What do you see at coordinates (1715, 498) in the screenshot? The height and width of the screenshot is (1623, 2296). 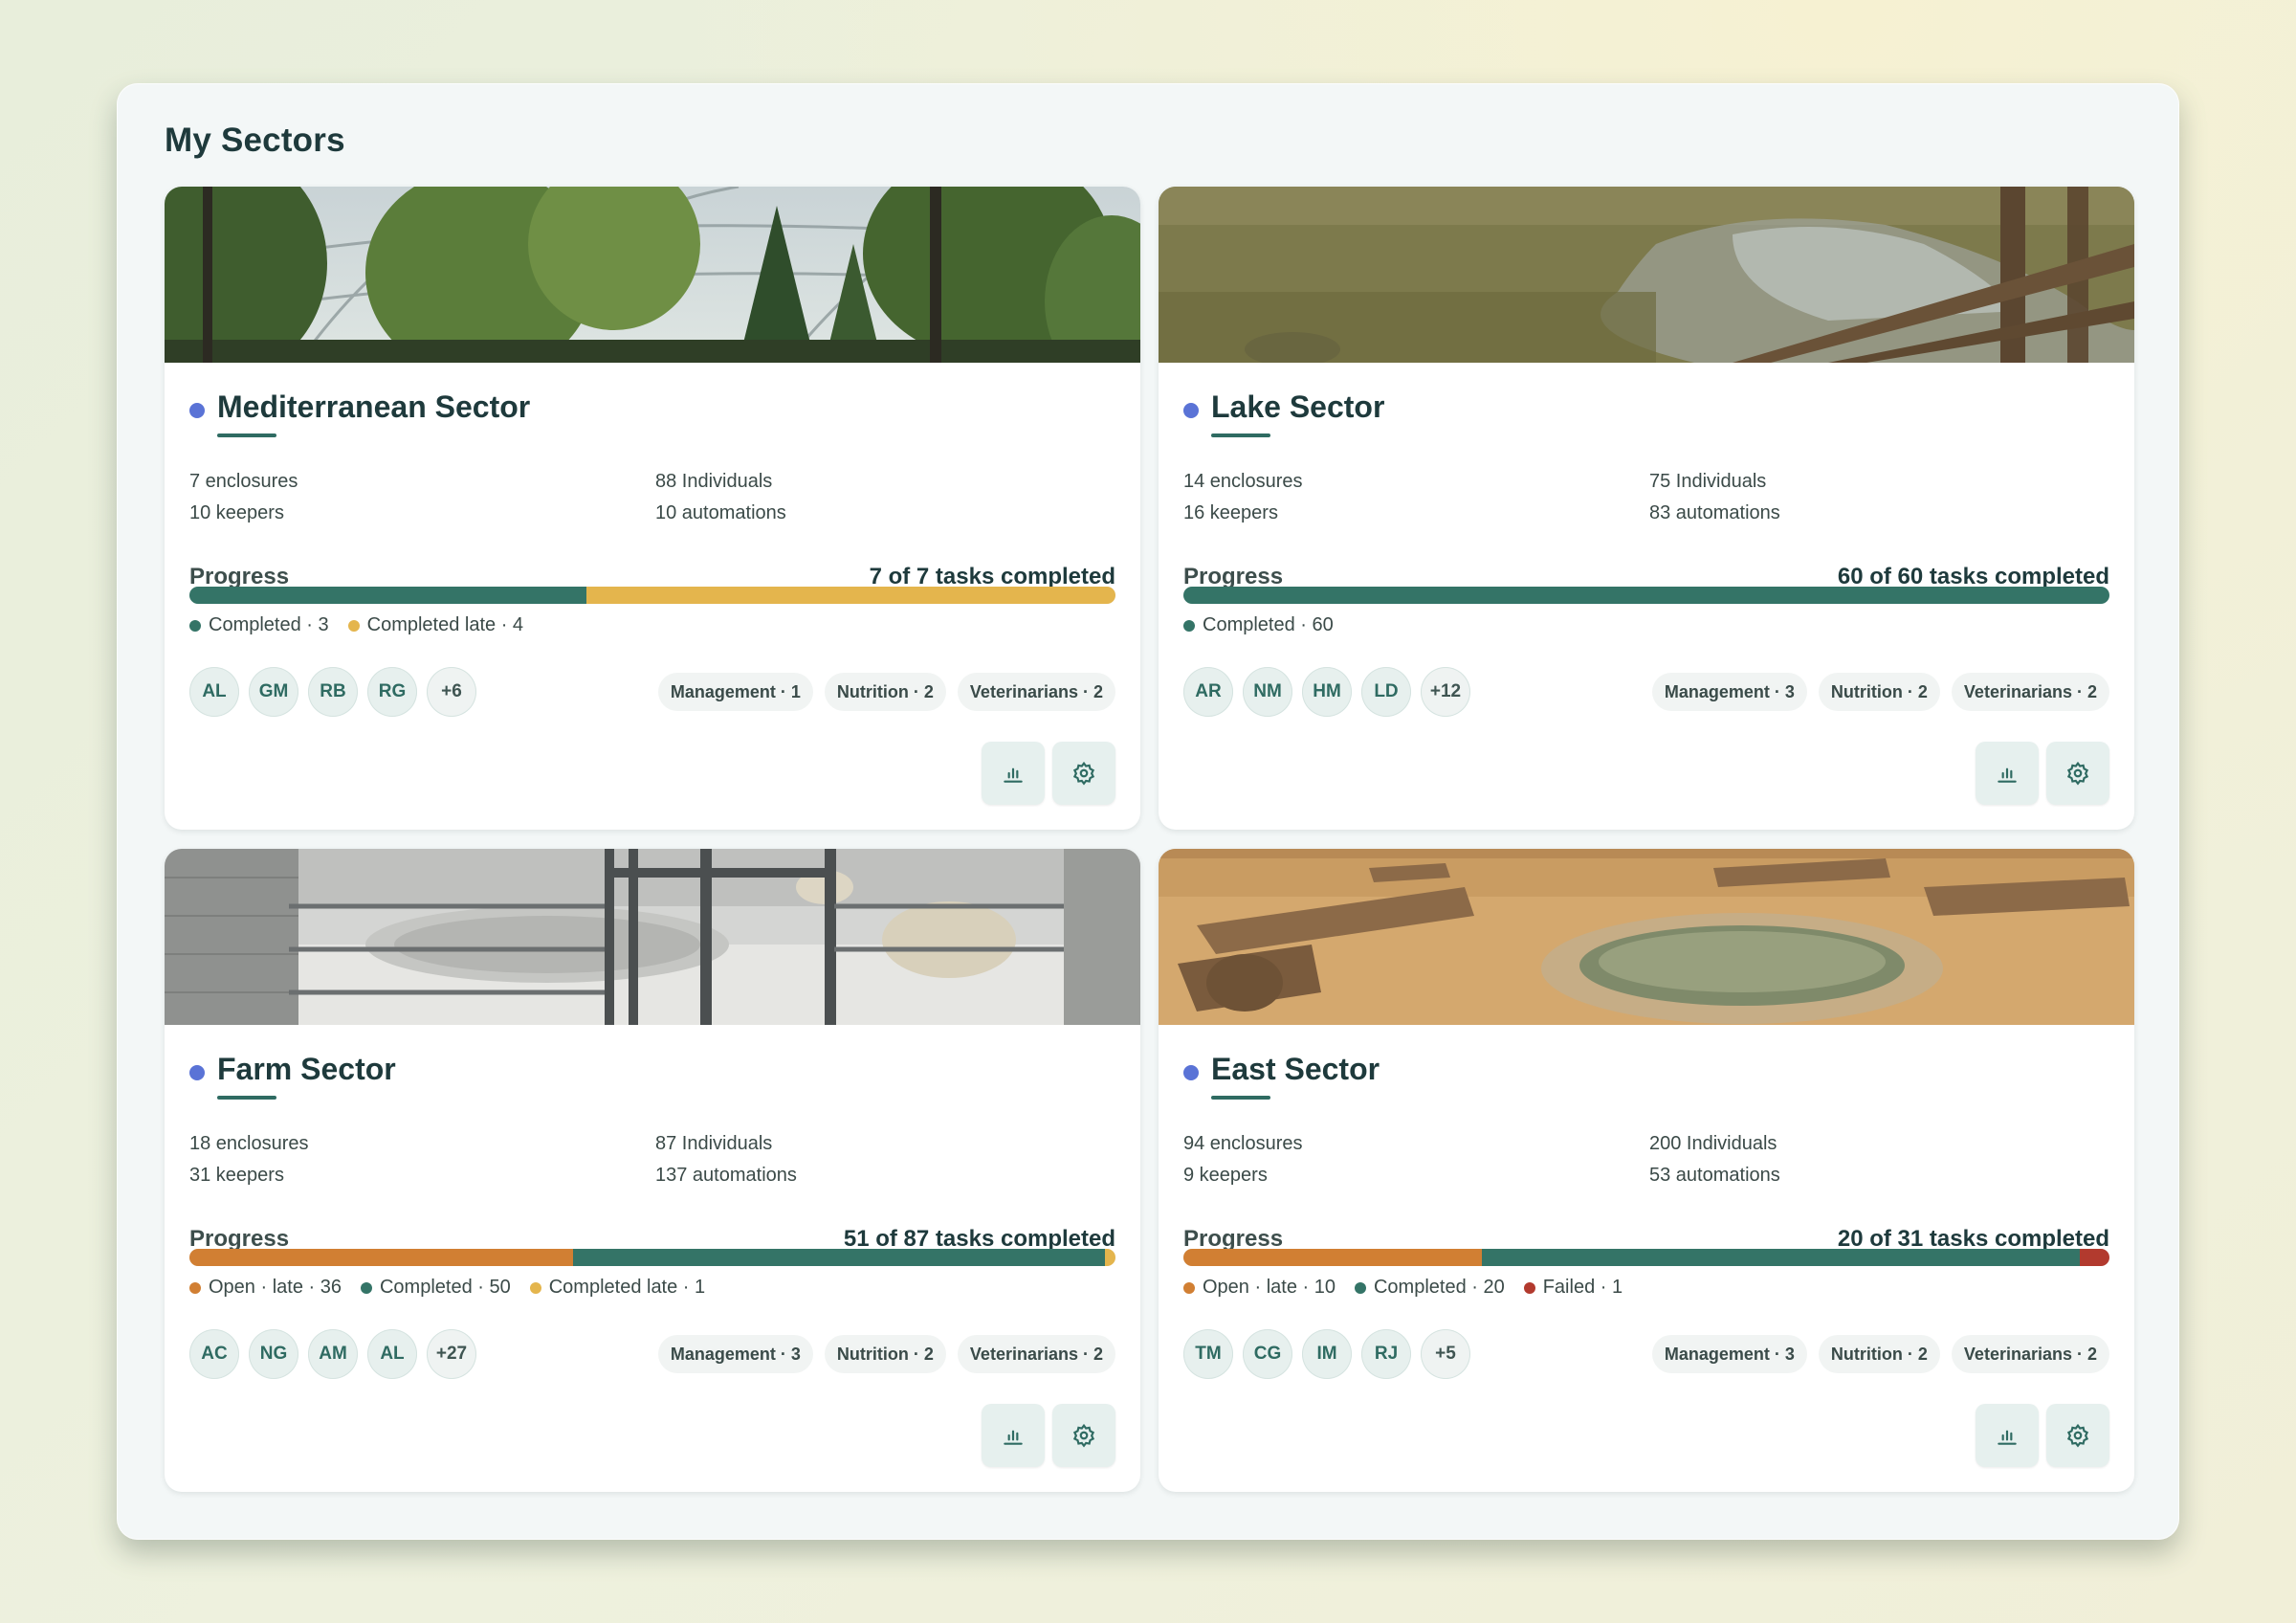 I see `sector-stats-right: 75 Individuals 83 automations` at bounding box center [1715, 498].